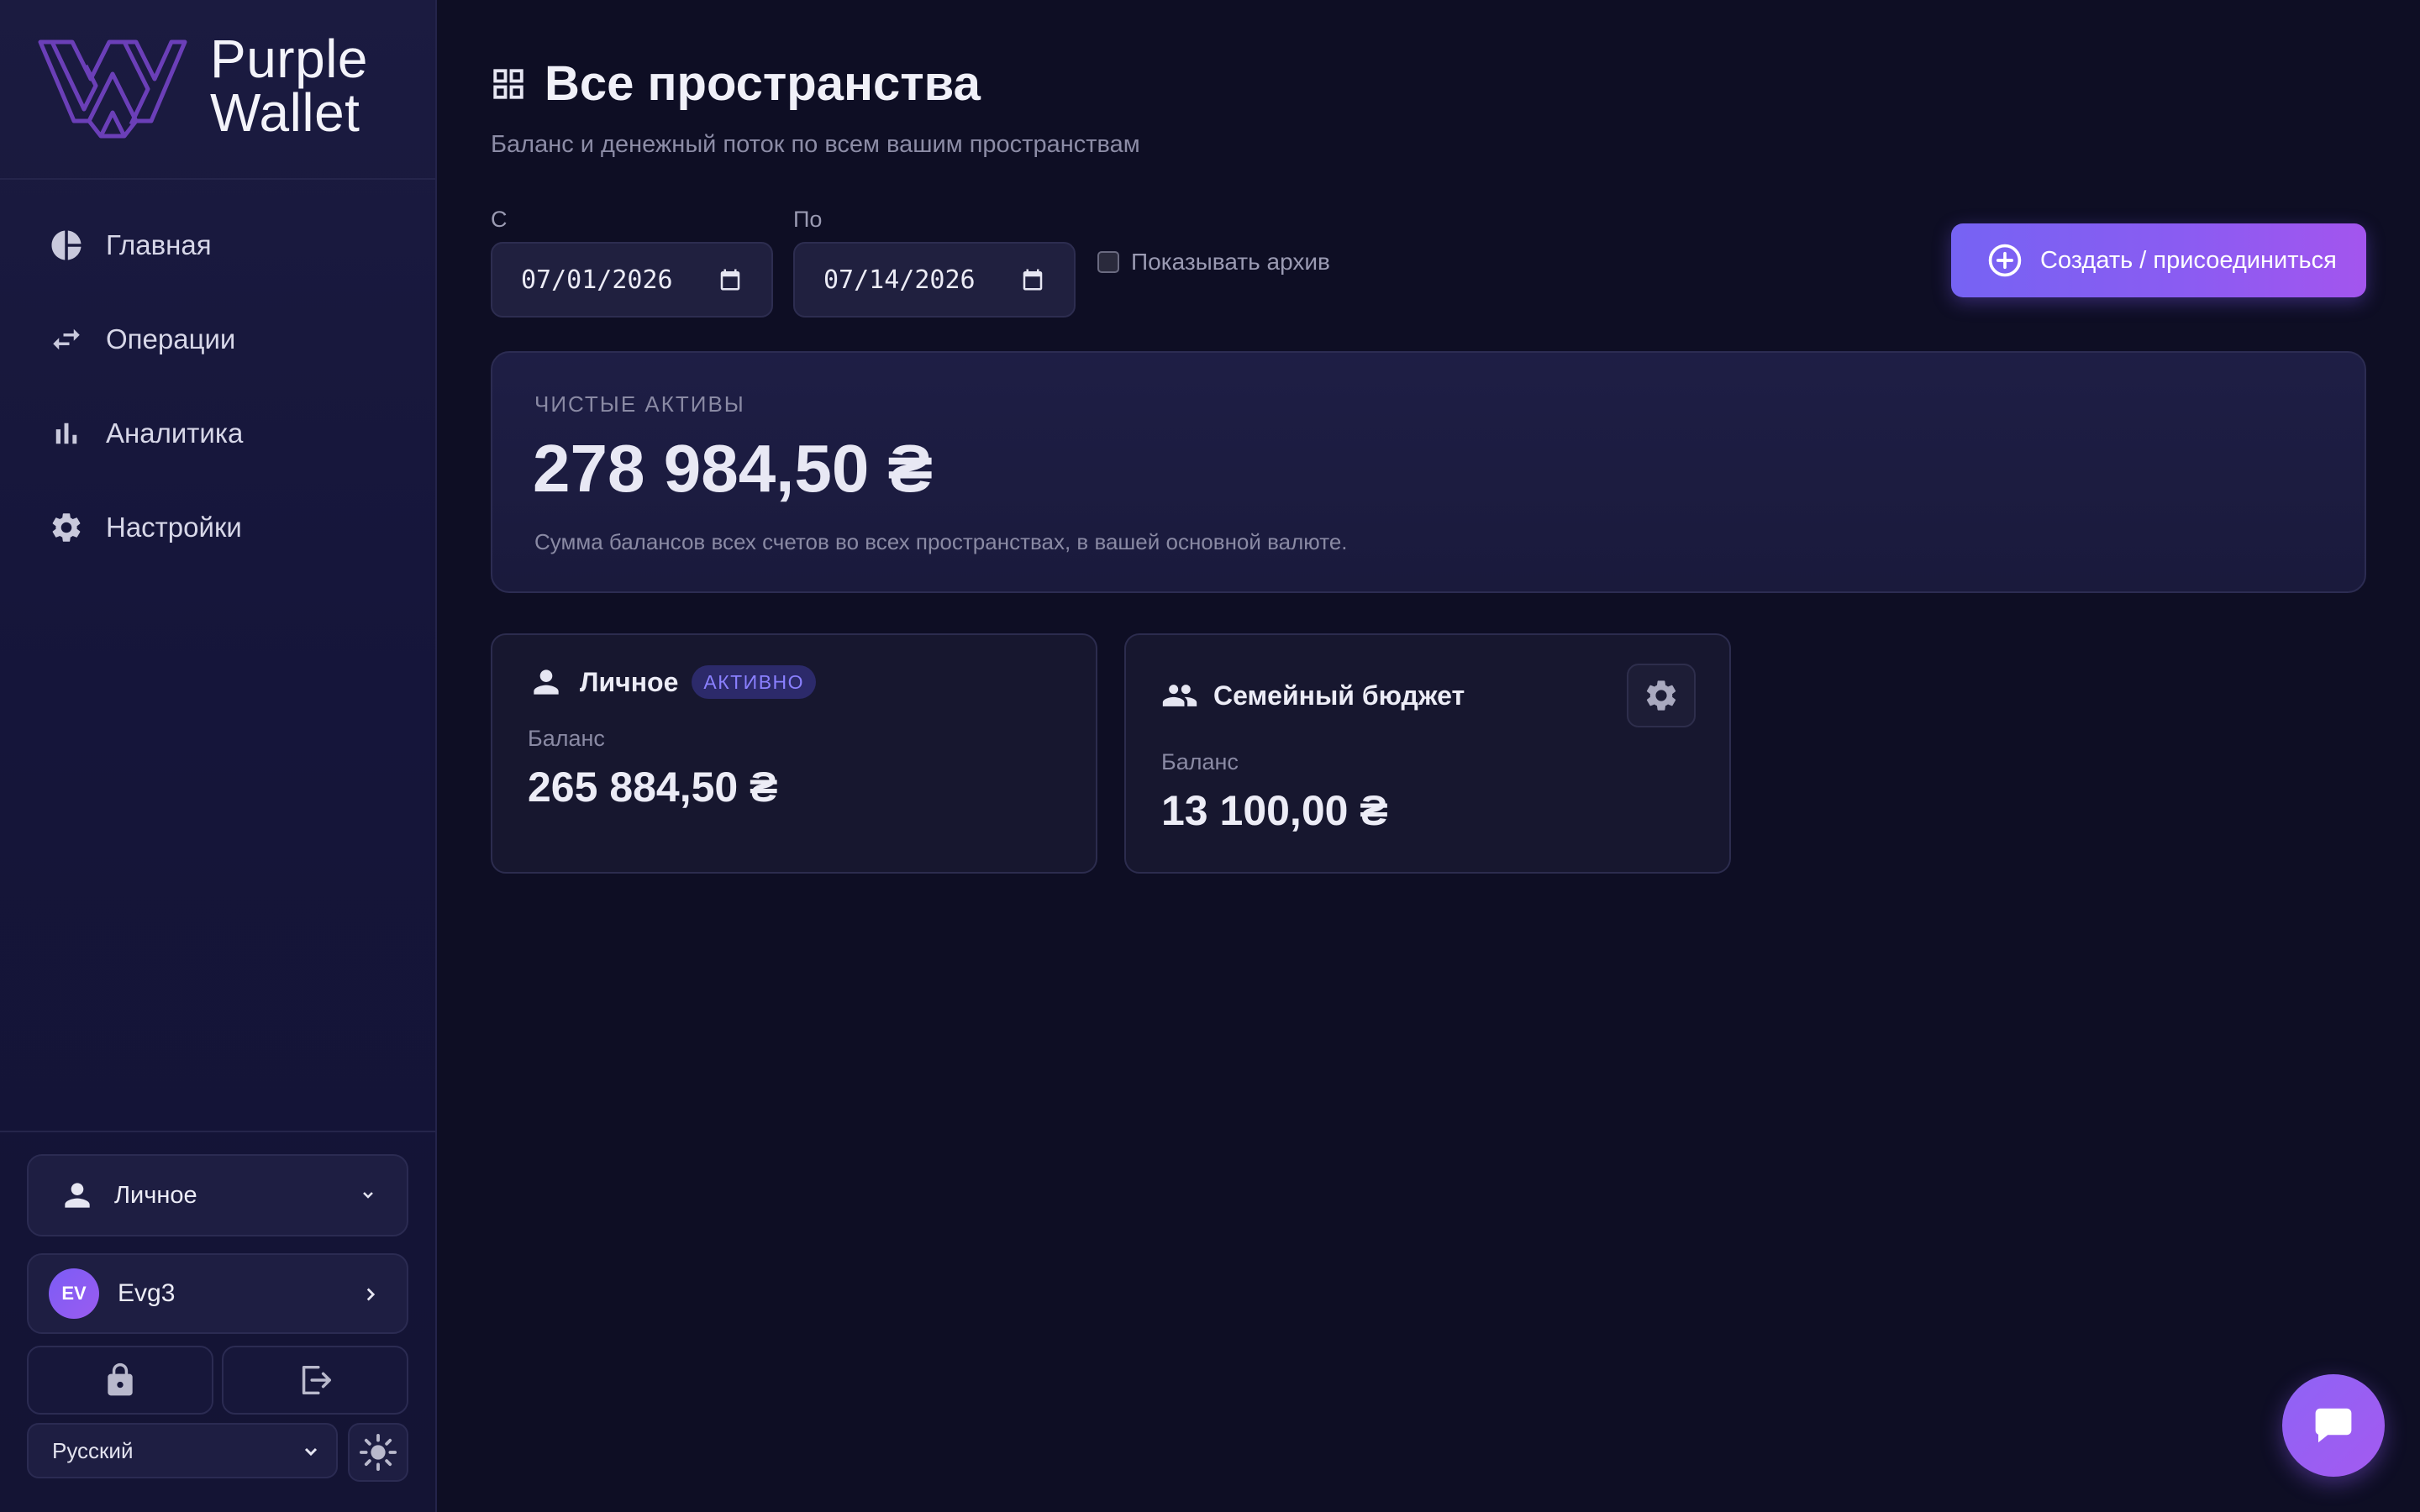 This screenshot has width=2420, height=1512. I want to click on plus-circle-icon, so click(2005, 260).